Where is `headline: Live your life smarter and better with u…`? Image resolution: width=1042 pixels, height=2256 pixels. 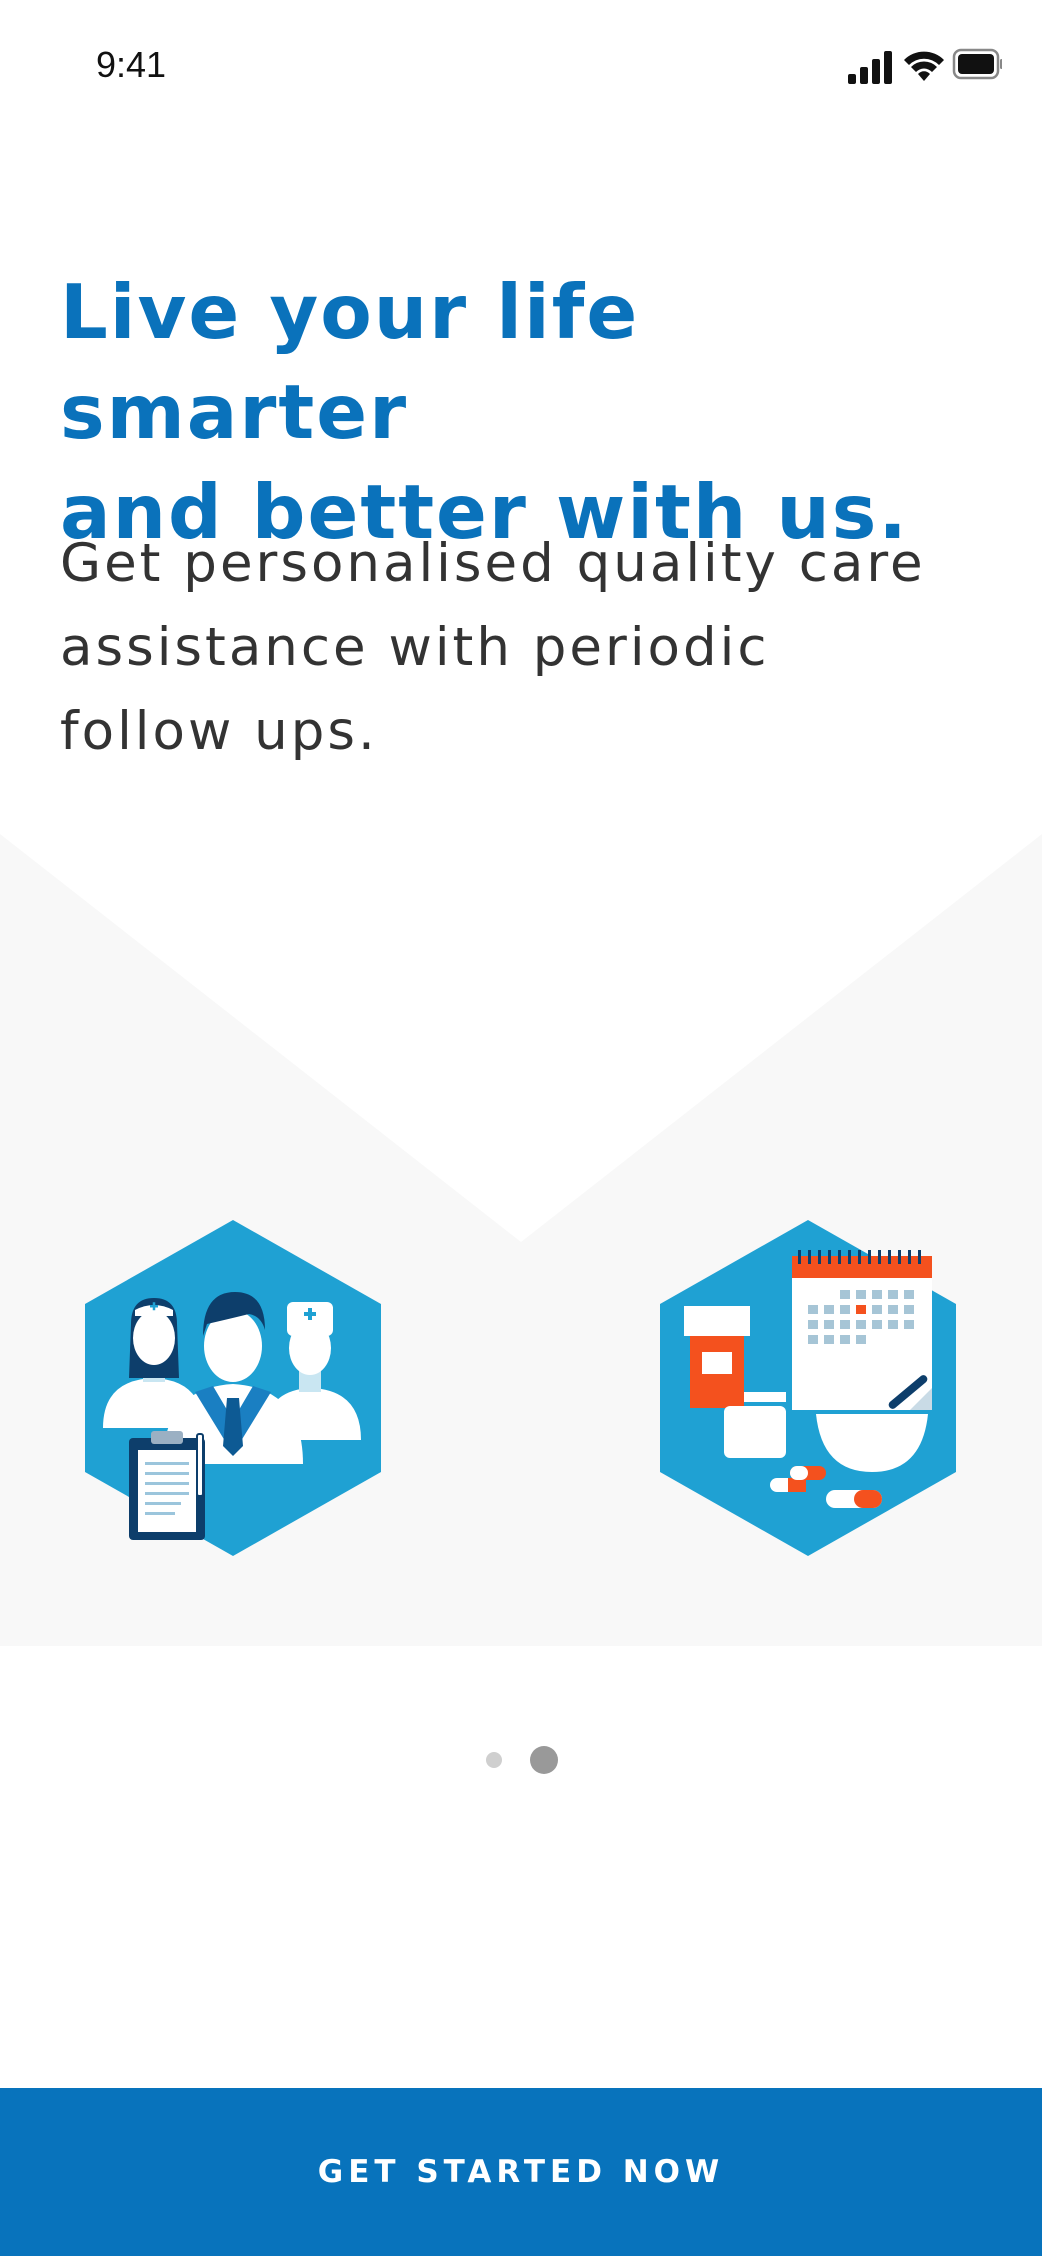
headline: Live your life smarter and better with u… is located at coordinates (530, 412).